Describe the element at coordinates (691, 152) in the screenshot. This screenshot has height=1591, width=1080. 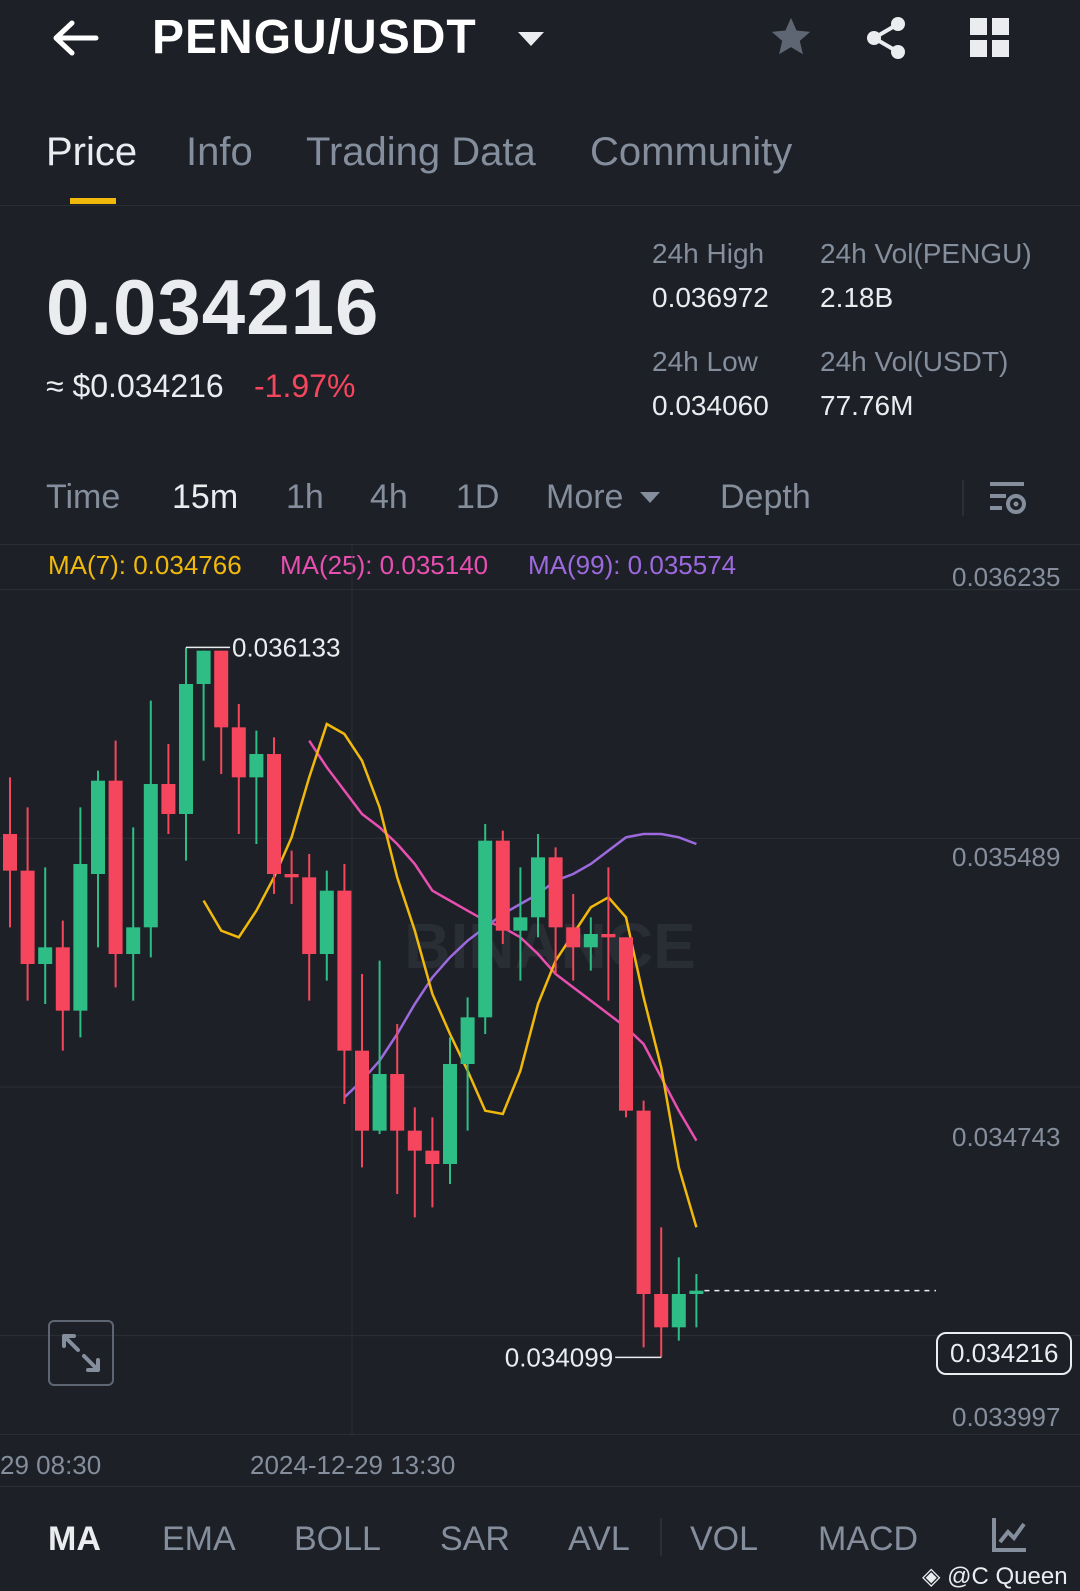
I see `tab-community: Community` at that location.